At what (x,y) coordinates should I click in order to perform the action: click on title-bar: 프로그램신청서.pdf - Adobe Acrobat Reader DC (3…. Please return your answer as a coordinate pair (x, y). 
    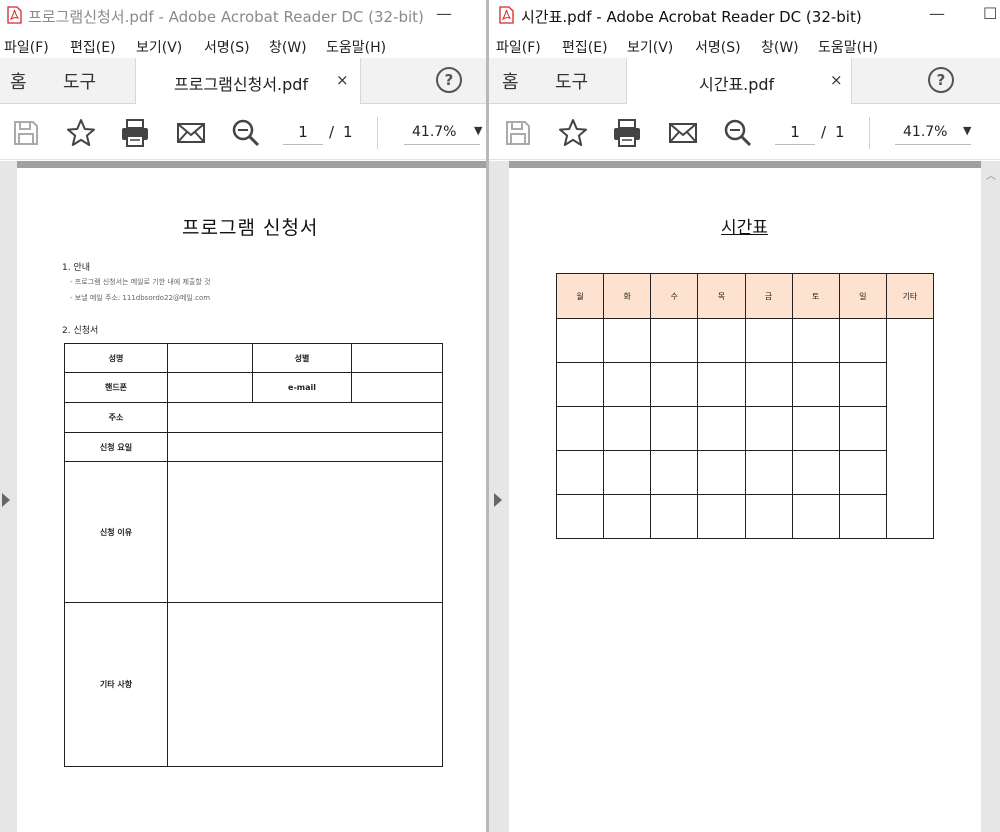
    Looking at the image, I should click on (243, 16).